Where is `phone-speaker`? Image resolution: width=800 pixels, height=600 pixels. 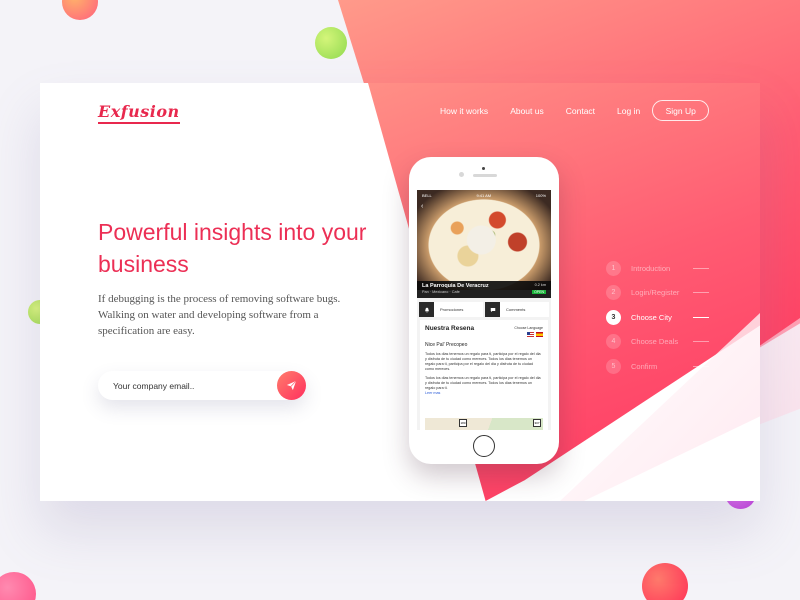 phone-speaker is located at coordinates (485, 175).